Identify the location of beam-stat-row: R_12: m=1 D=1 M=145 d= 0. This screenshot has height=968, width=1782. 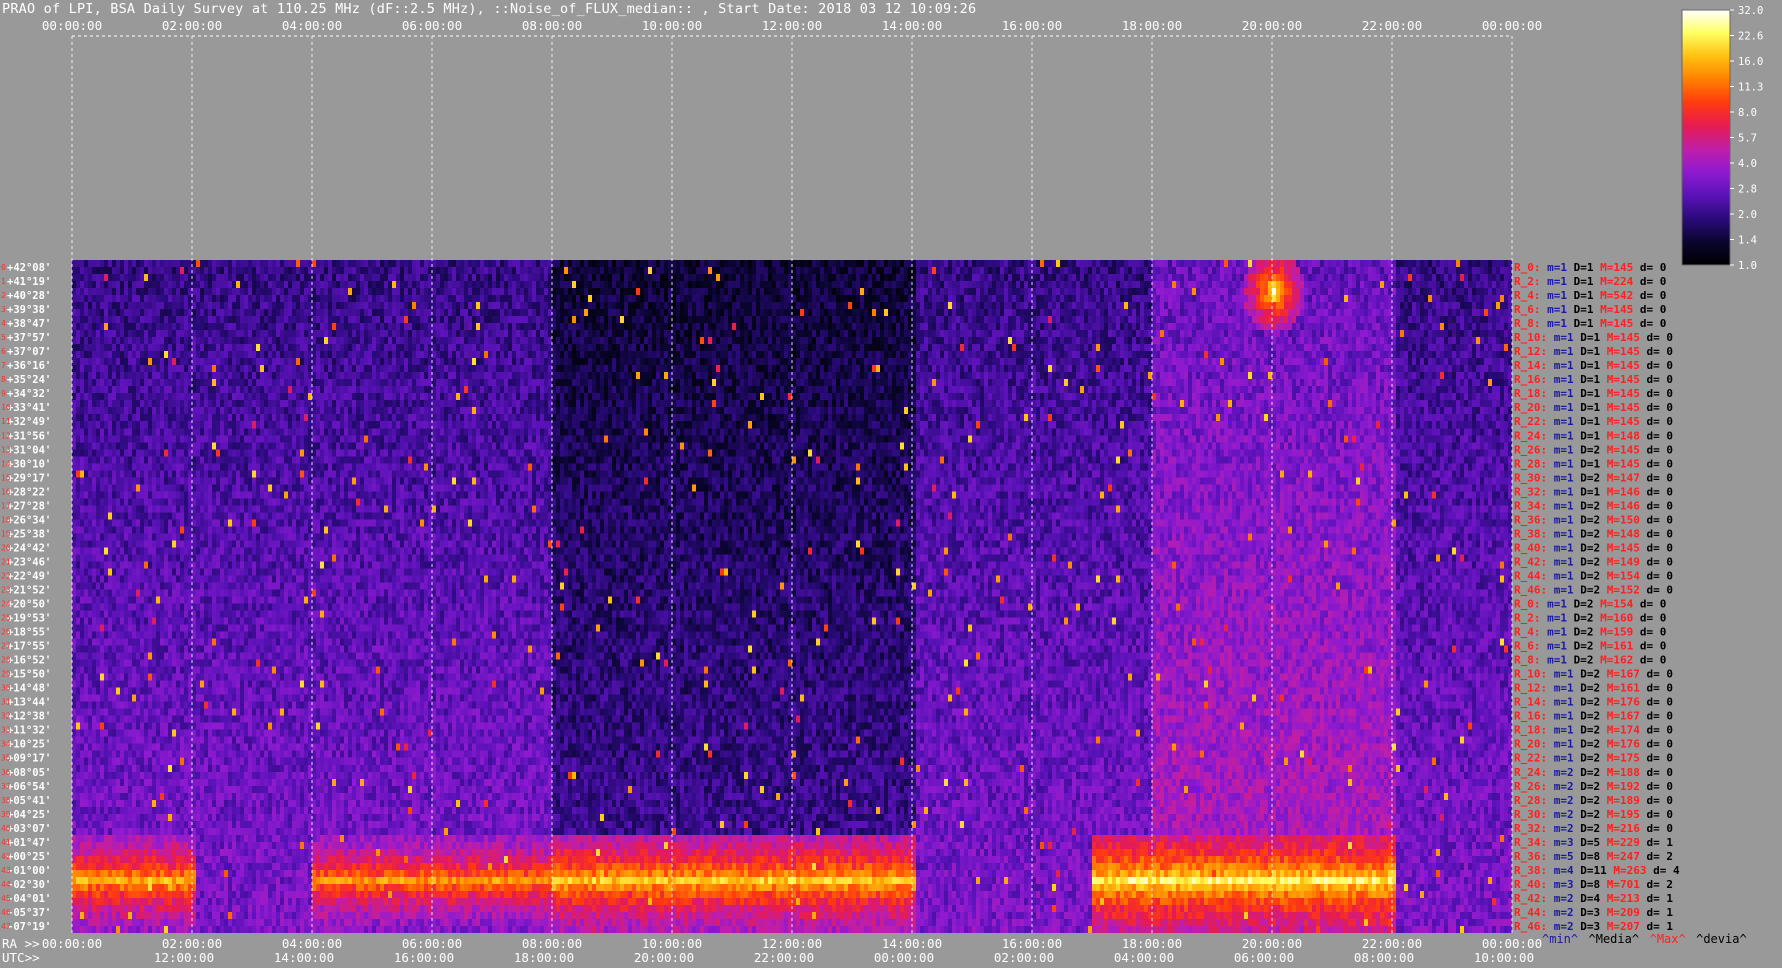
(1593, 351).